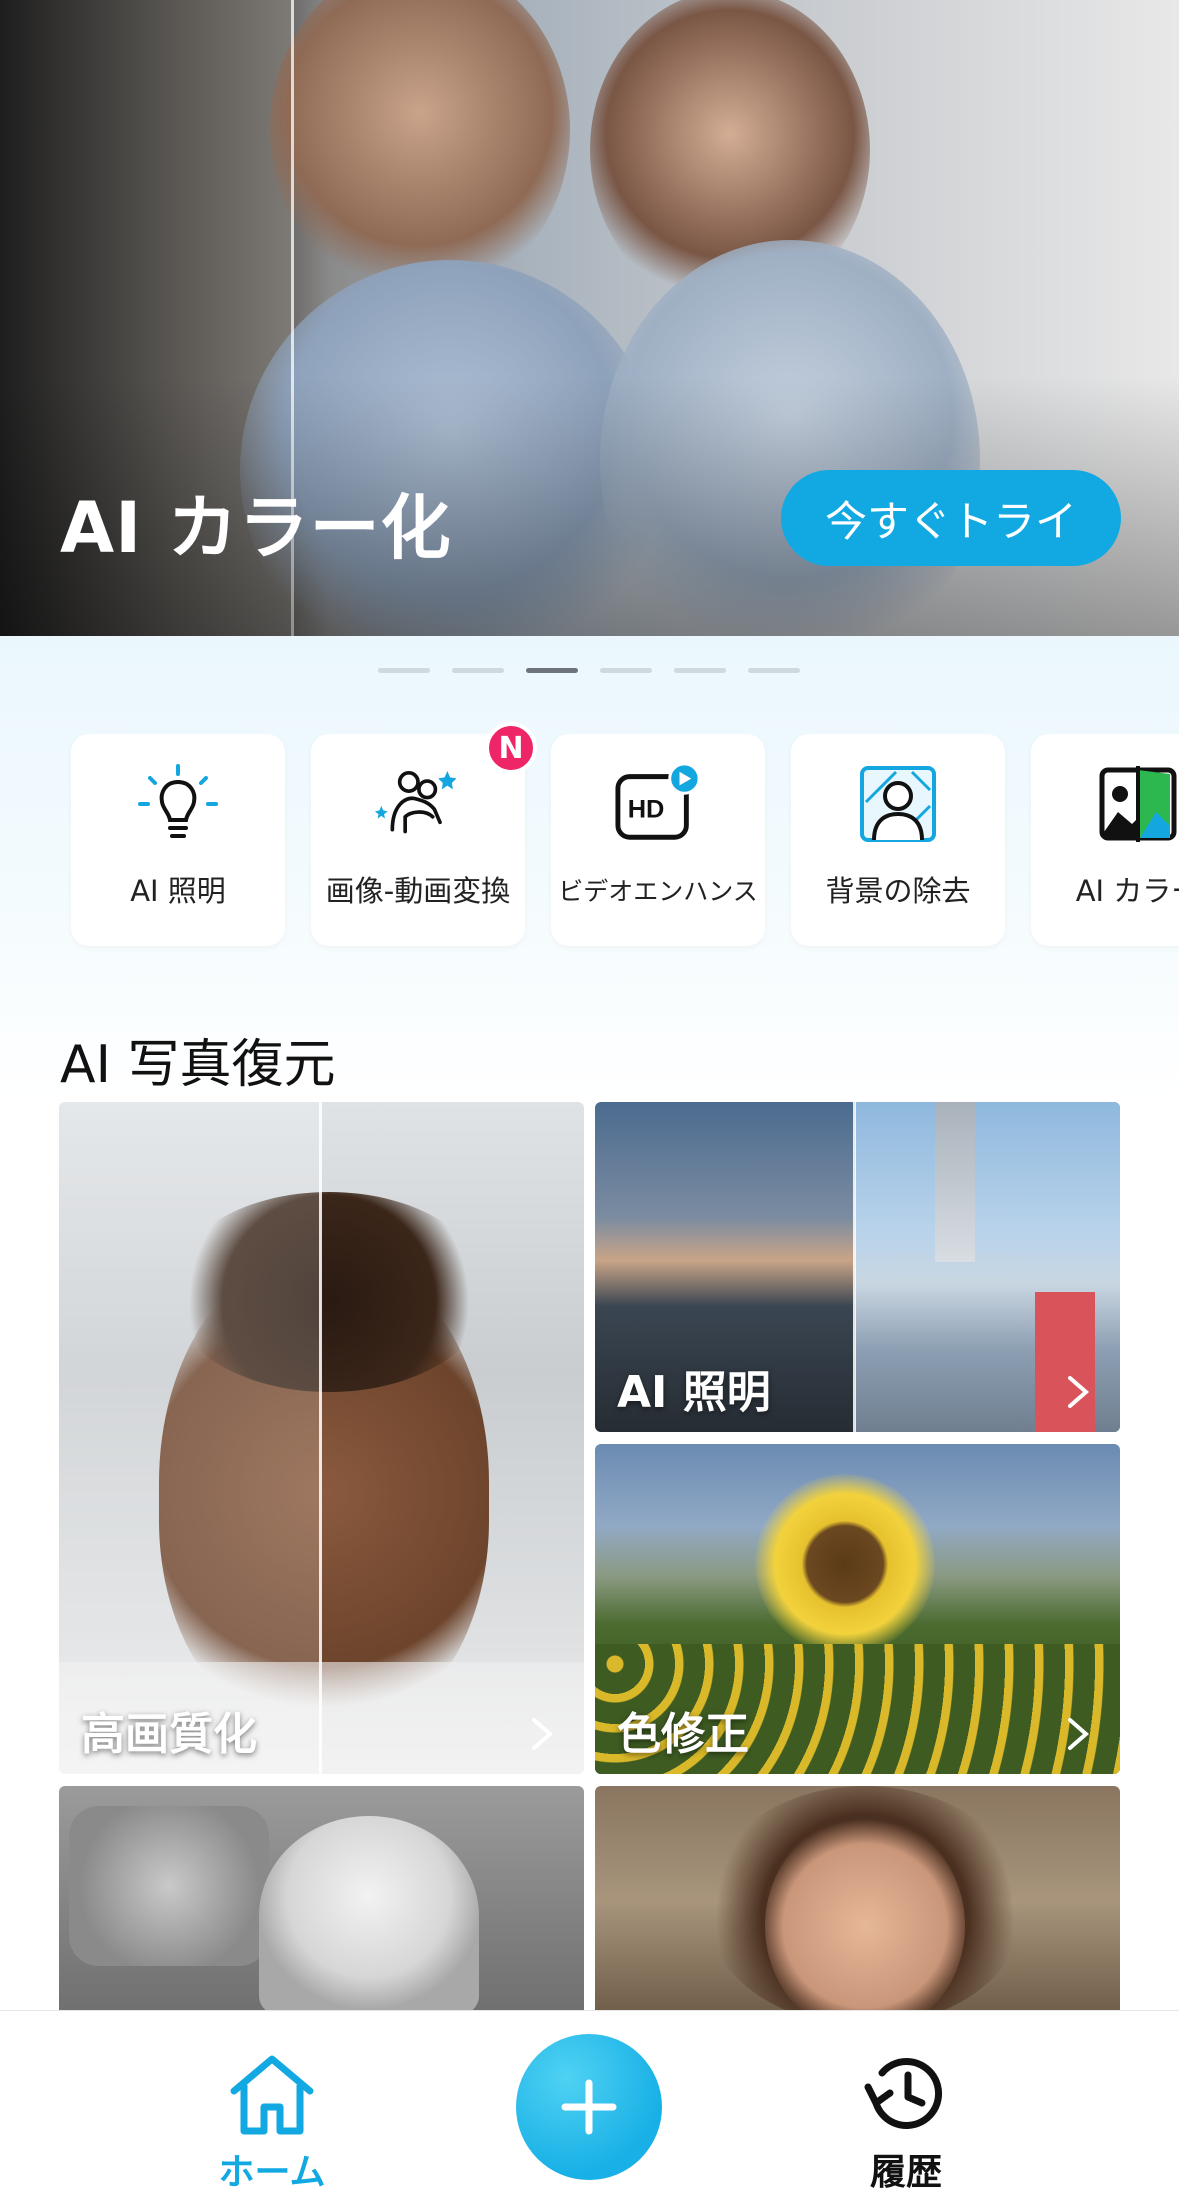 The height and width of the screenshot is (2212, 1179). I want to click on card-enhance-quality: 高画質化, so click(321, 1438).